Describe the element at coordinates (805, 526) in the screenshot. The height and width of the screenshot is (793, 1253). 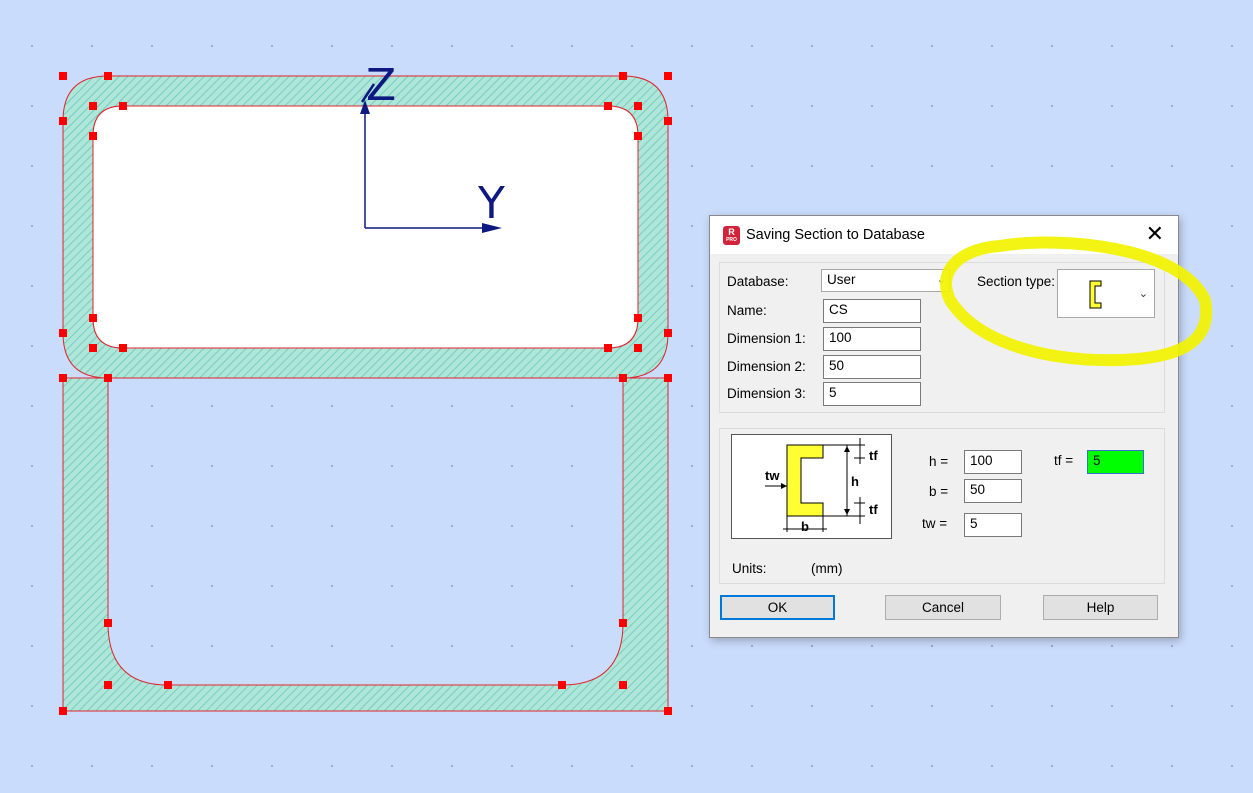
I see `sketch-b: b` at that location.